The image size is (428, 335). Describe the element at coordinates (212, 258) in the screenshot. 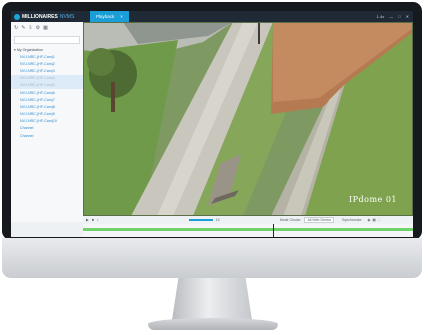

I see `monitor-chin` at that location.